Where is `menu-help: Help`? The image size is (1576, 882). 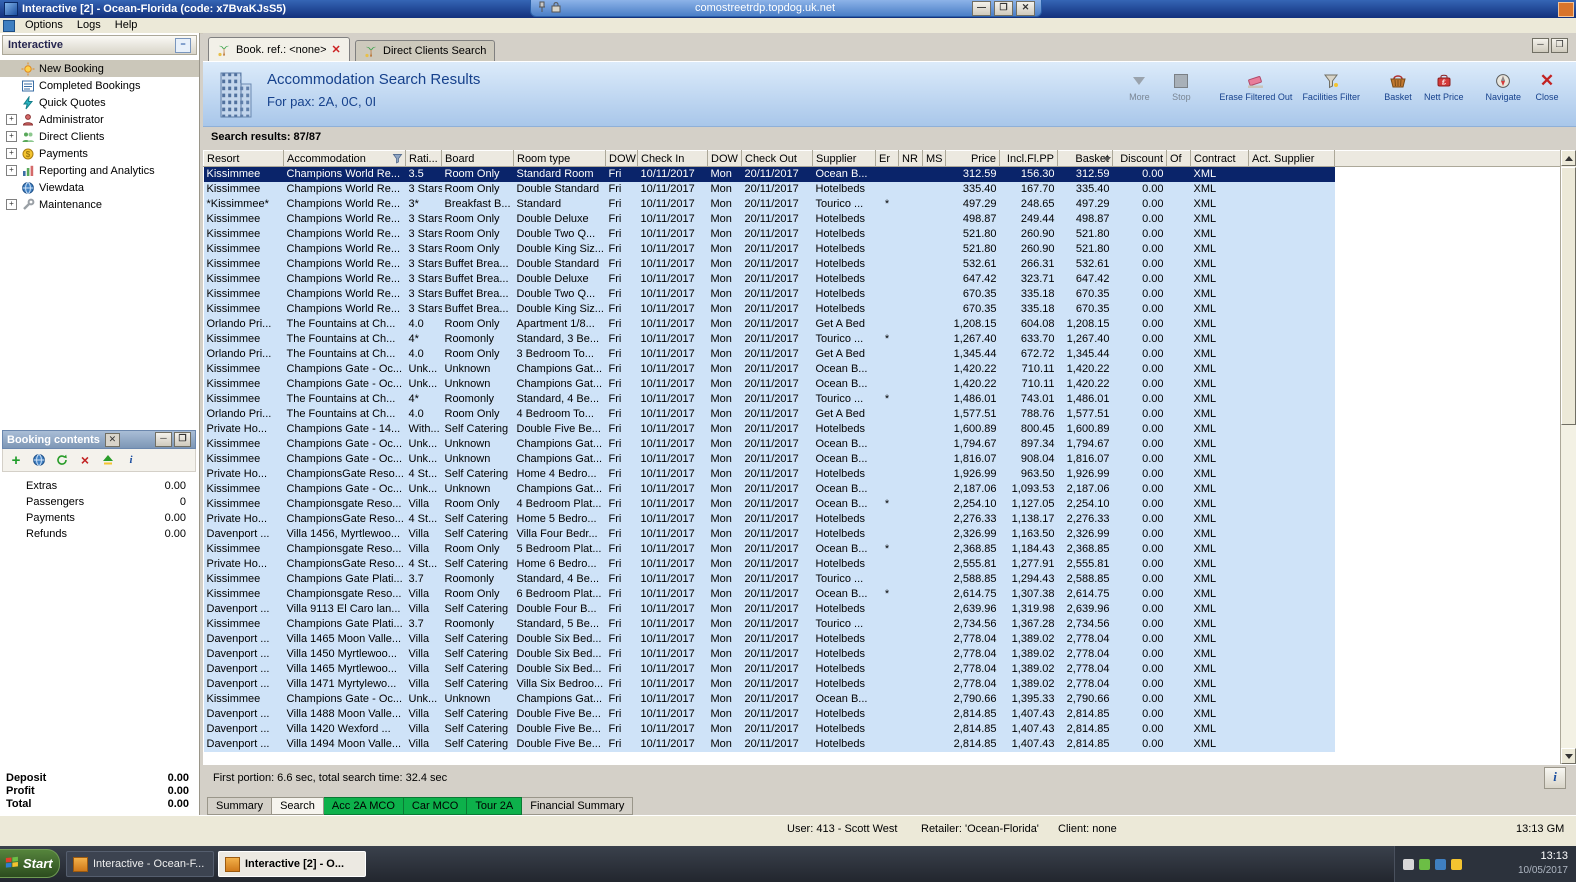 menu-help: Help is located at coordinates (126, 25).